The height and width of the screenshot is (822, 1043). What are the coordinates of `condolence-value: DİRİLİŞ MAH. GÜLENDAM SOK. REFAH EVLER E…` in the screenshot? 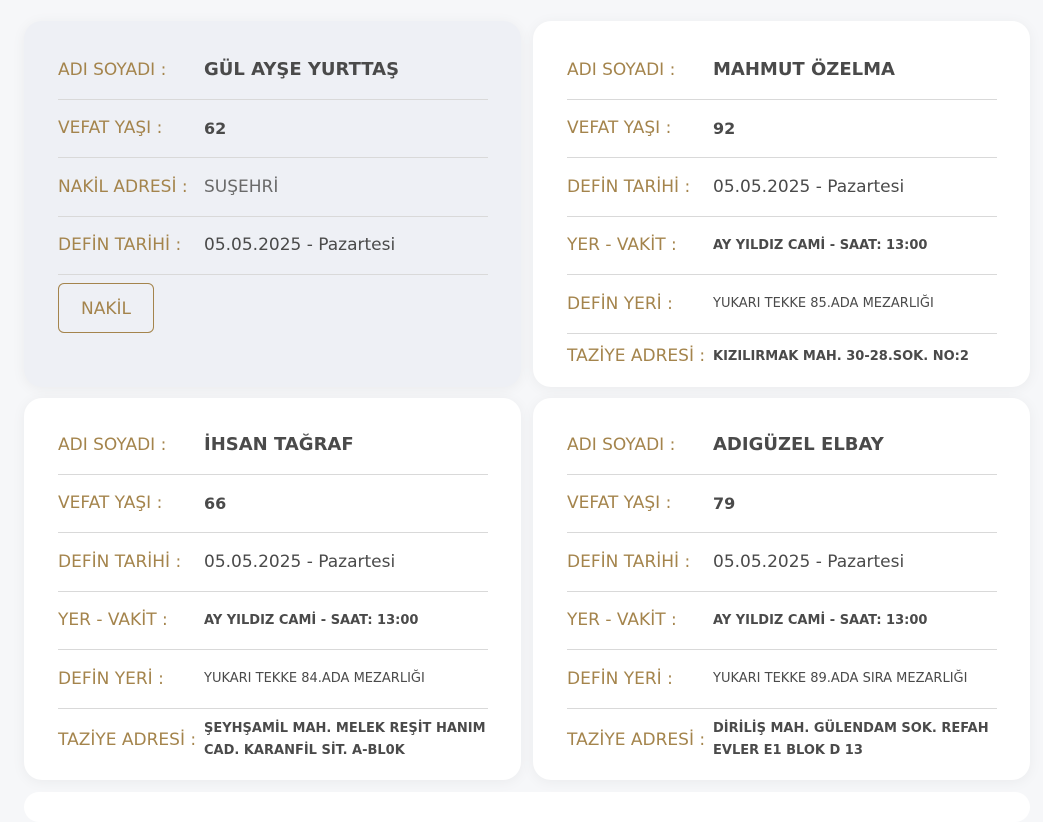 It's located at (851, 739).